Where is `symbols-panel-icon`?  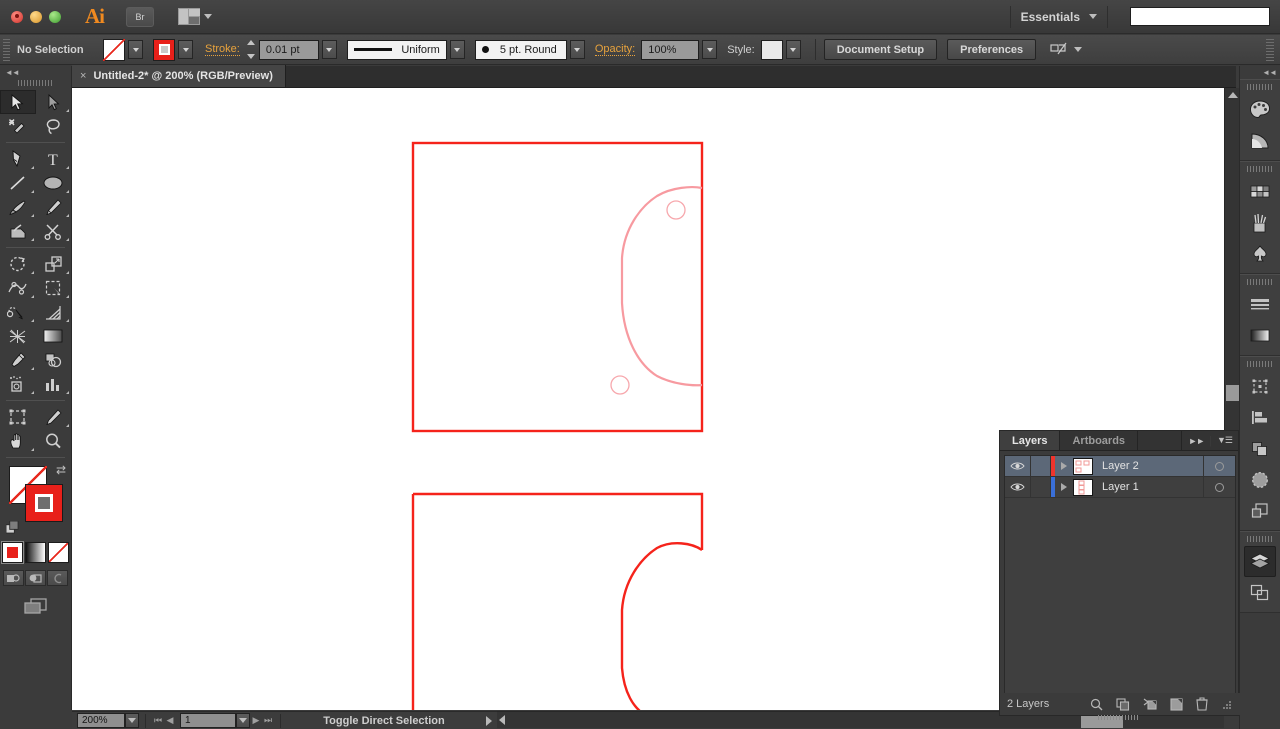
symbols-panel-icon is located at coordinates (1260, 253).